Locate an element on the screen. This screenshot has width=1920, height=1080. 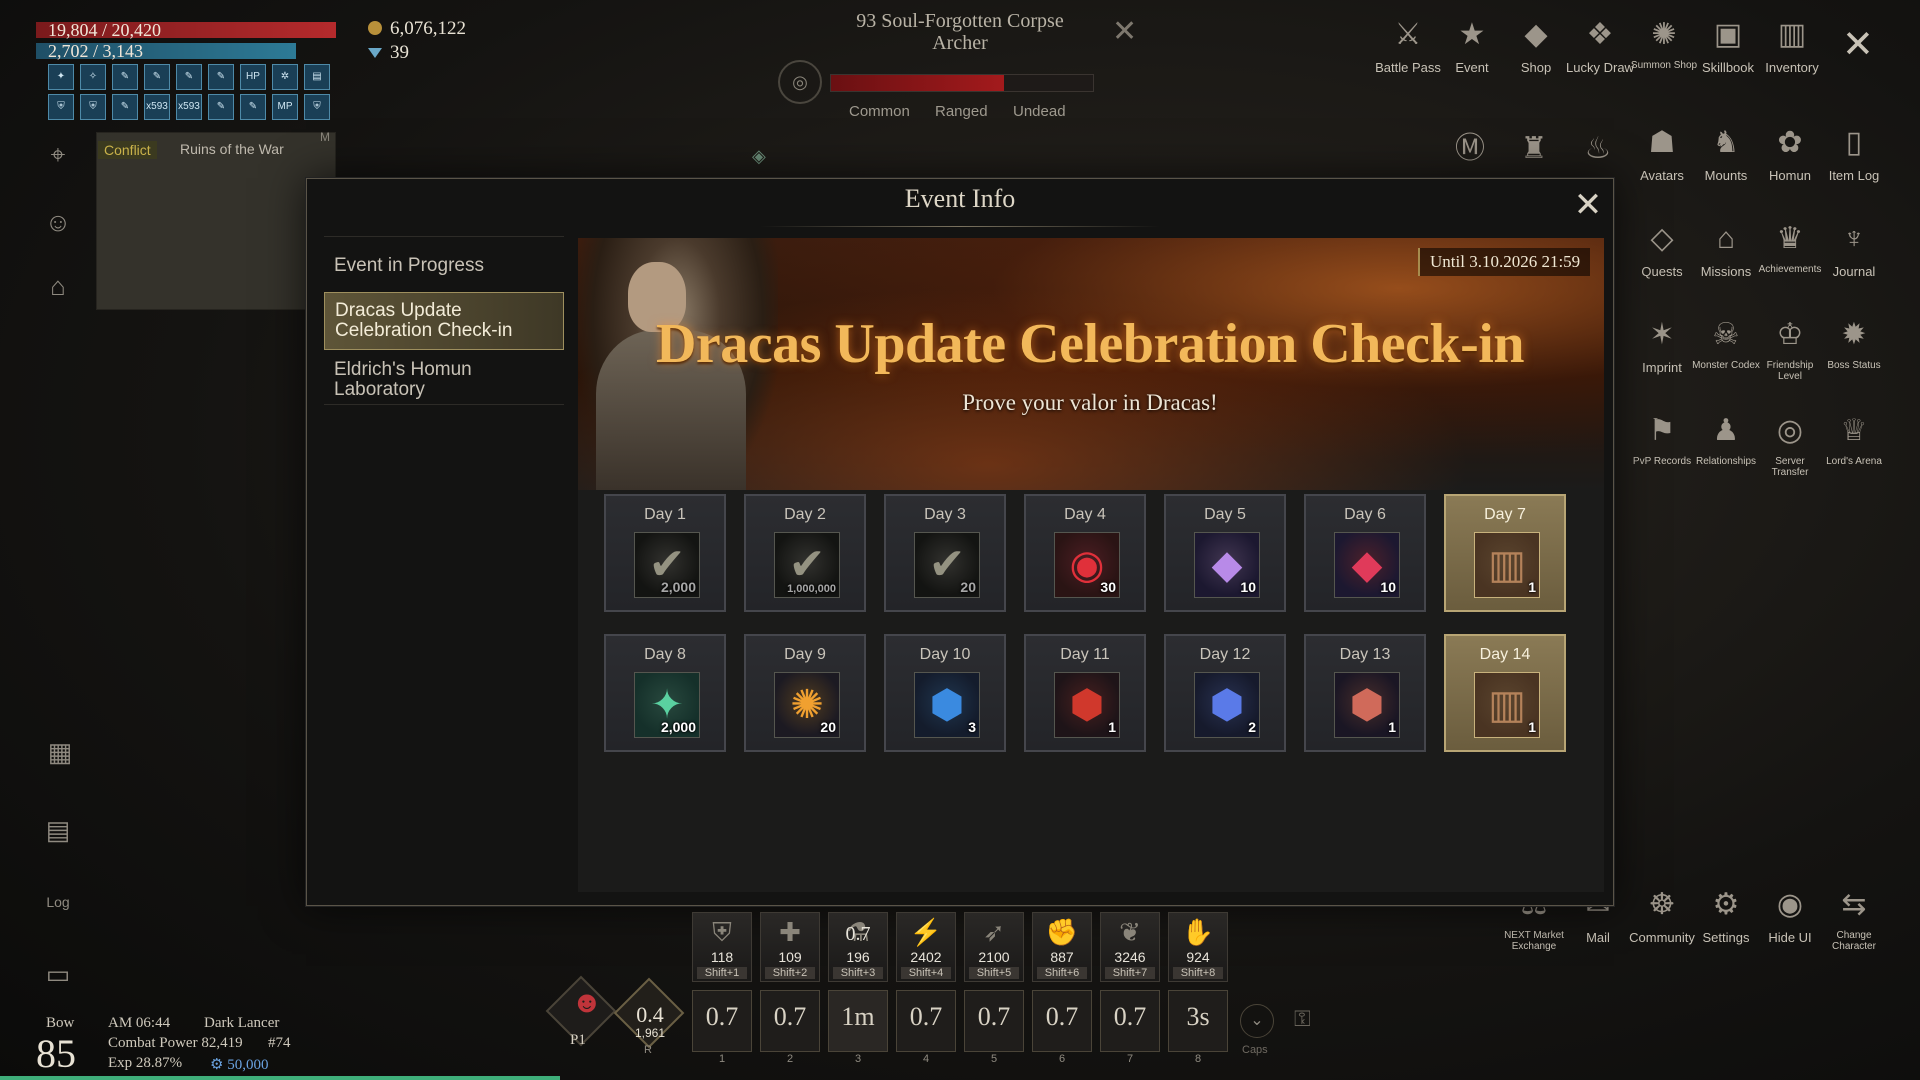
book-icon: ▤ is located at coordinates (58, 830).